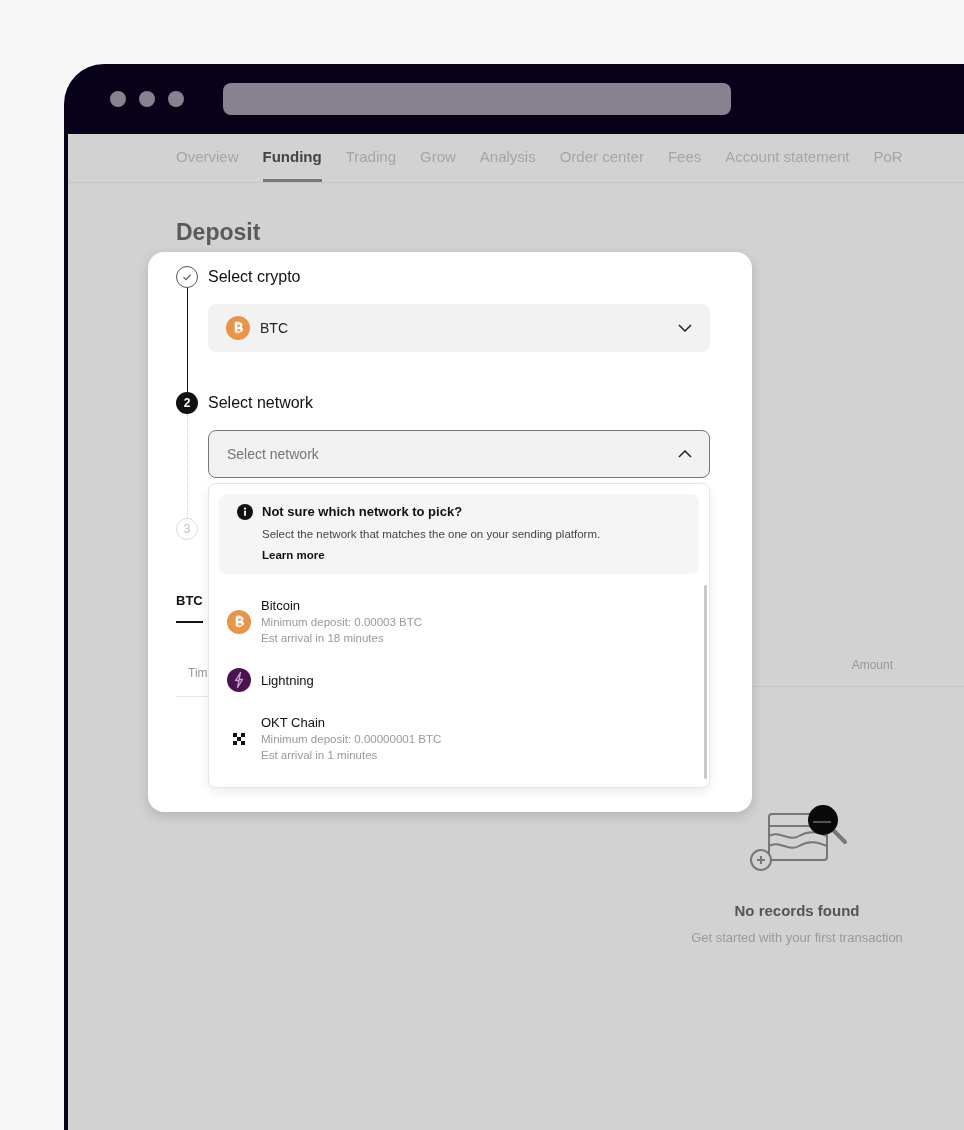  Describe the element at coordinates (293, 556) in the screenshot. I see `learn-more-link: Learn more` at that location.